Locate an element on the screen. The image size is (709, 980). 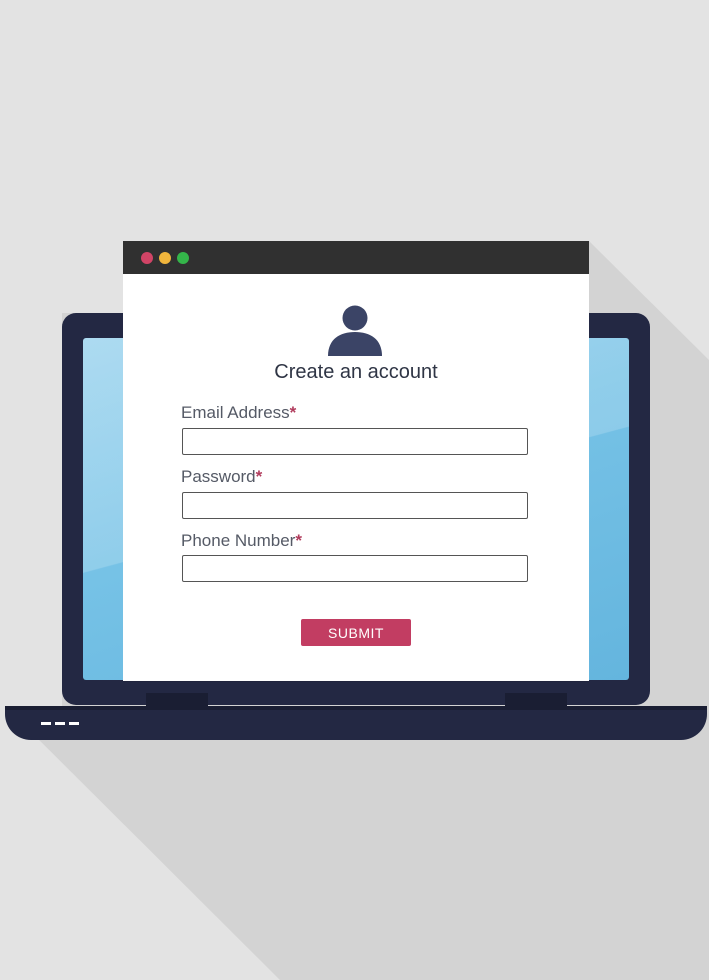
browser-titlebar is located at coordinates (356, 257).